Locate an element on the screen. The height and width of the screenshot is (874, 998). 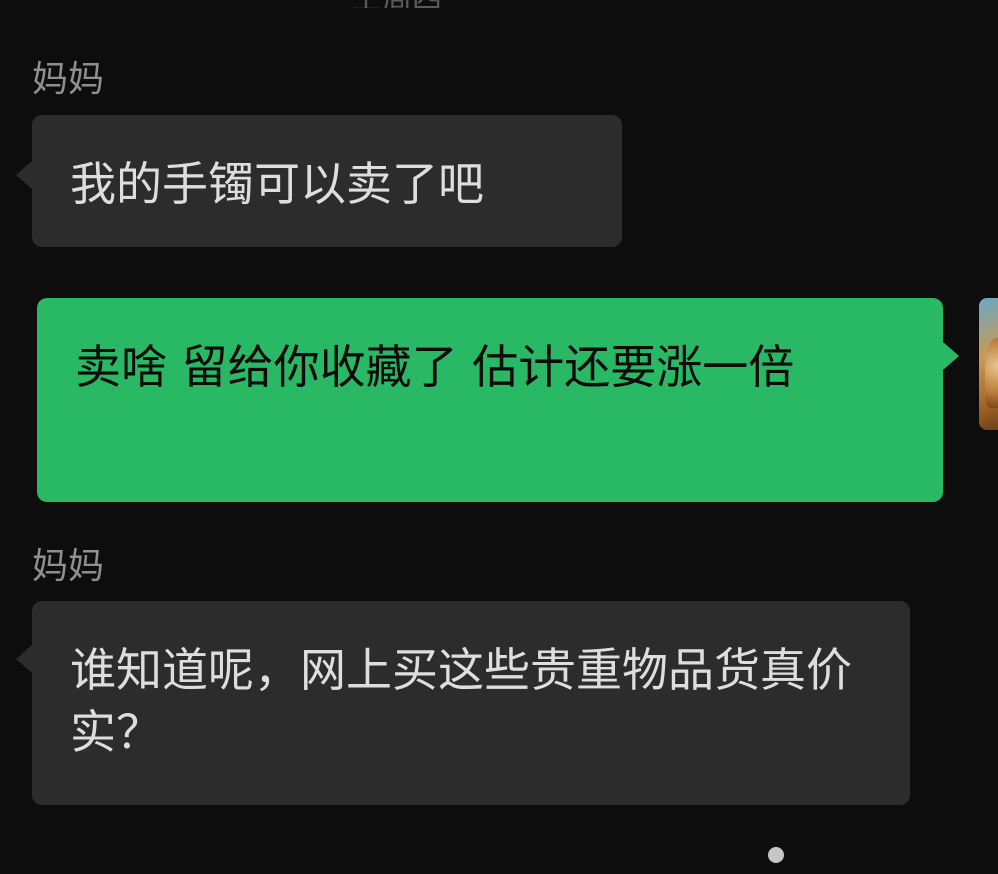
message-text: 谁知道呢，网上买这些贵重物品货真价实？ is located at coordinates (461, 701).